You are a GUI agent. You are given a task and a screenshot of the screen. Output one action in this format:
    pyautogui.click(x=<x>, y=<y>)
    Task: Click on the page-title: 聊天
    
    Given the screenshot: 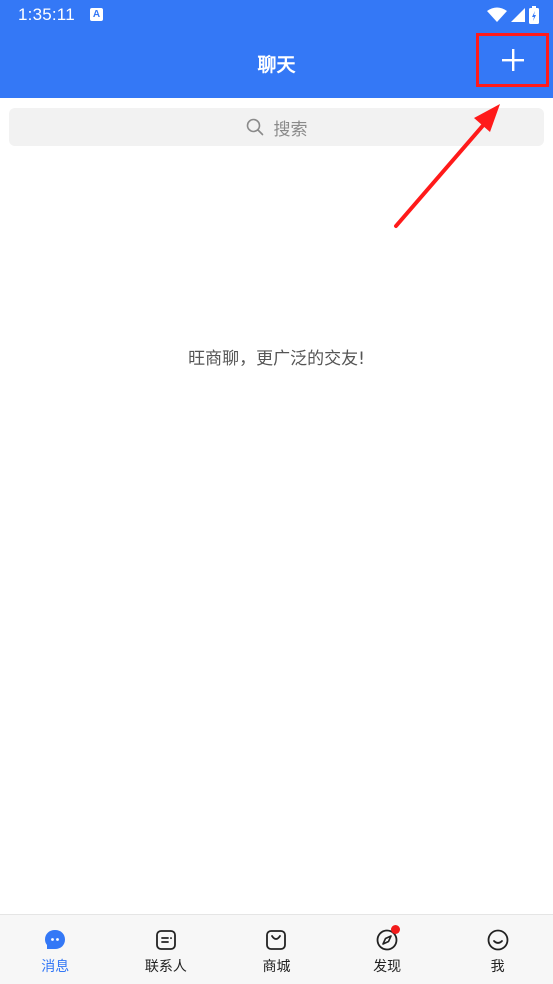 What is the action you would take?
    pyautogui.click(x=276, y=65)
    